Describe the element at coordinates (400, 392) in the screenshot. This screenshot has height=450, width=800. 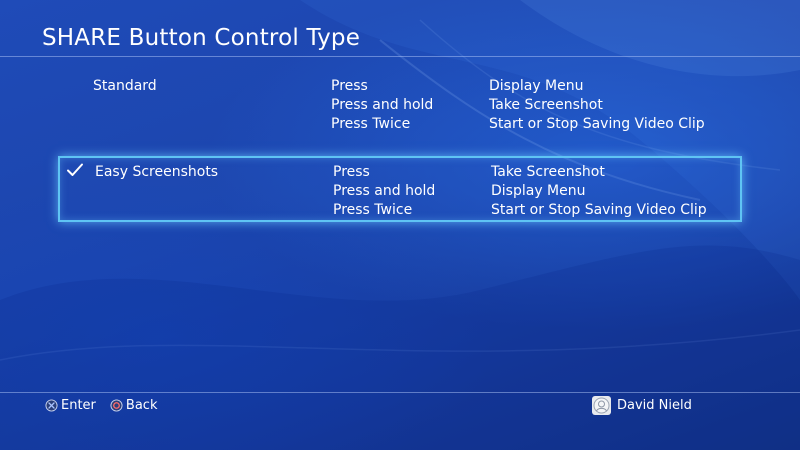
I see `footer-divider` at that location.